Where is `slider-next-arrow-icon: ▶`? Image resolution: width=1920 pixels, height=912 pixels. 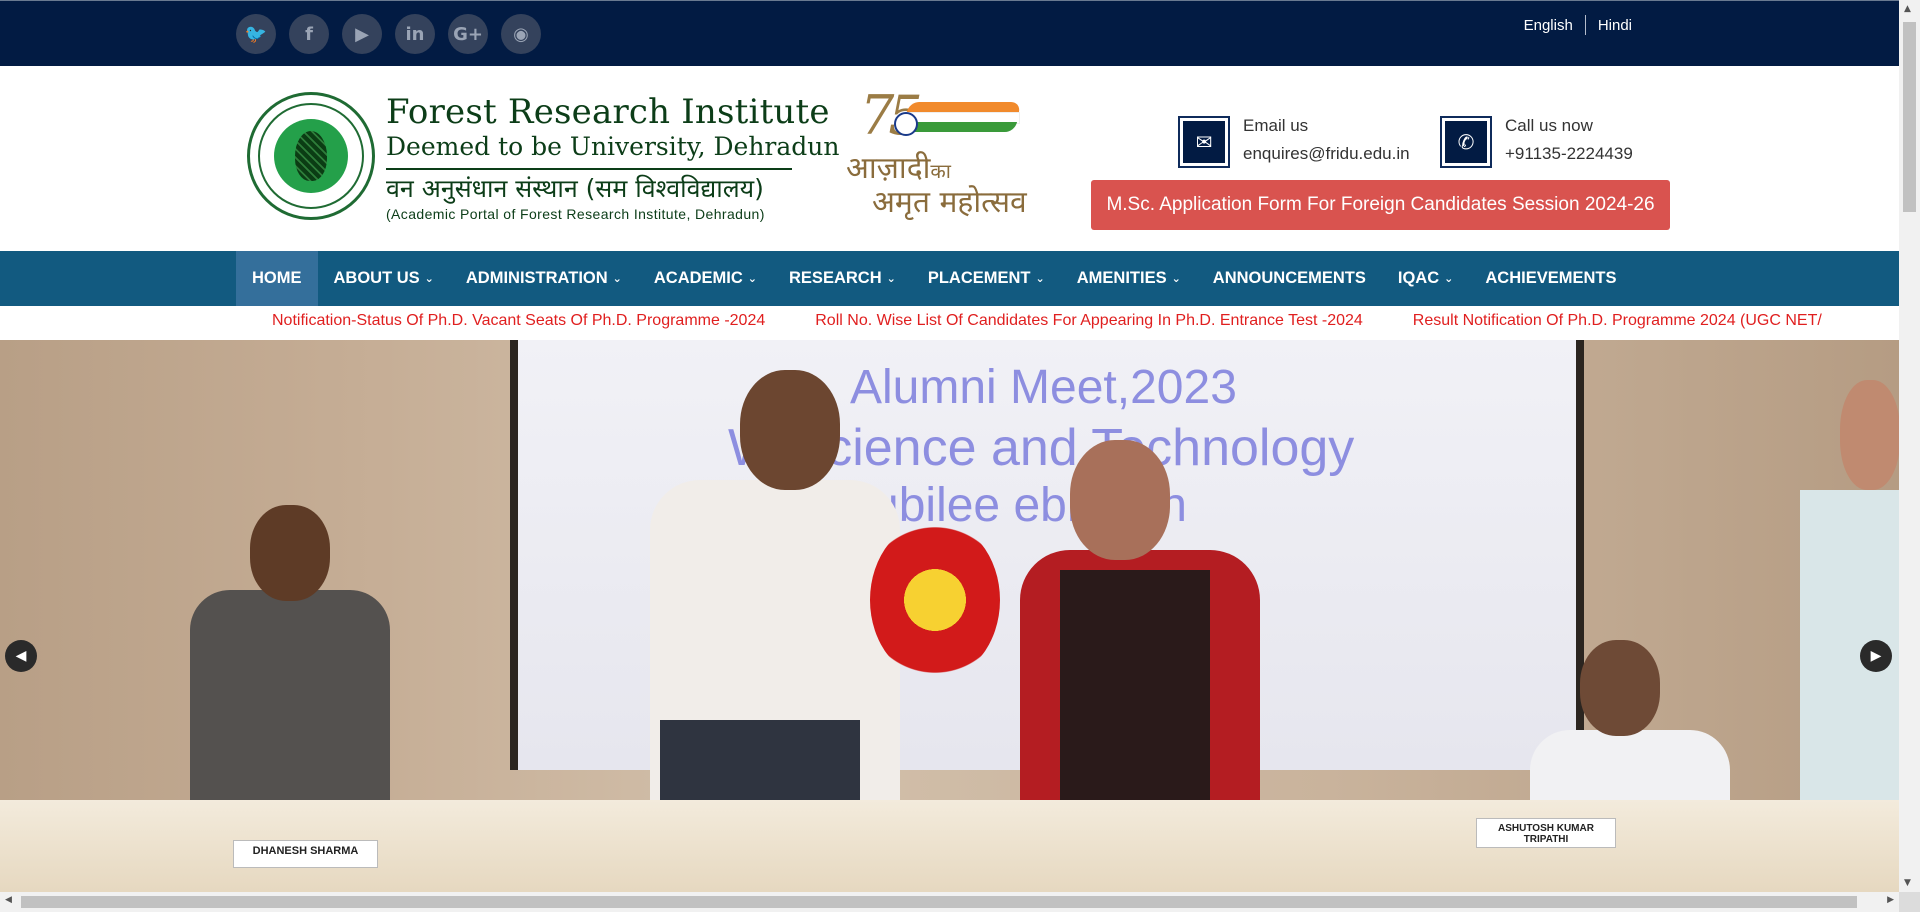
slider-next-arrow-icon: ▶ is located at coordinates (1876, 656).